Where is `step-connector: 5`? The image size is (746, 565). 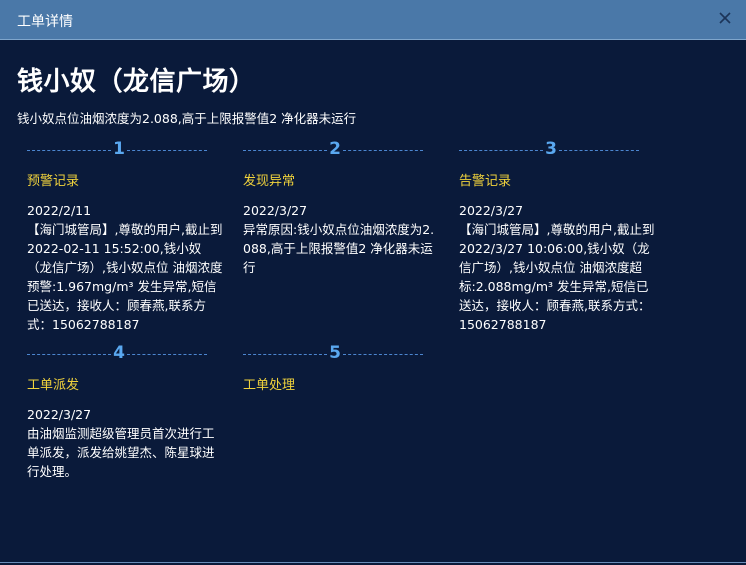 step-connector: 5 is located at coordinates (333, 354).